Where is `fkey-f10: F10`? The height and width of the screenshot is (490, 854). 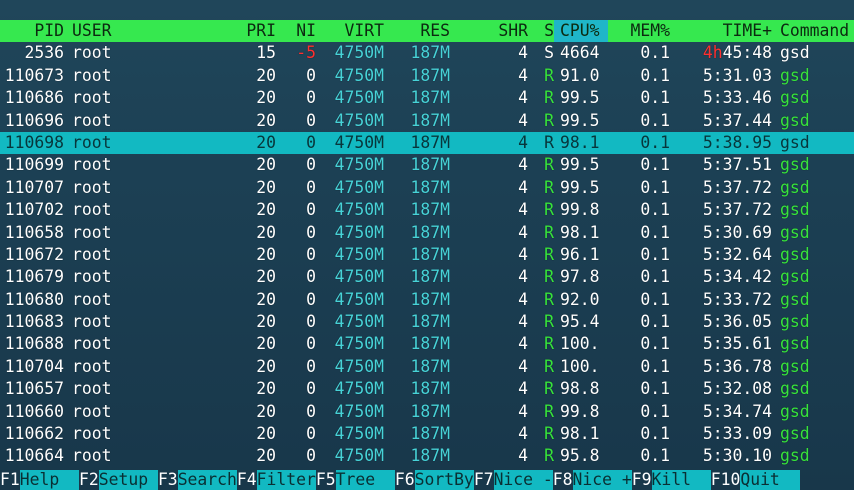
fkey-f10: F10 is located at coordinates (726, 480).